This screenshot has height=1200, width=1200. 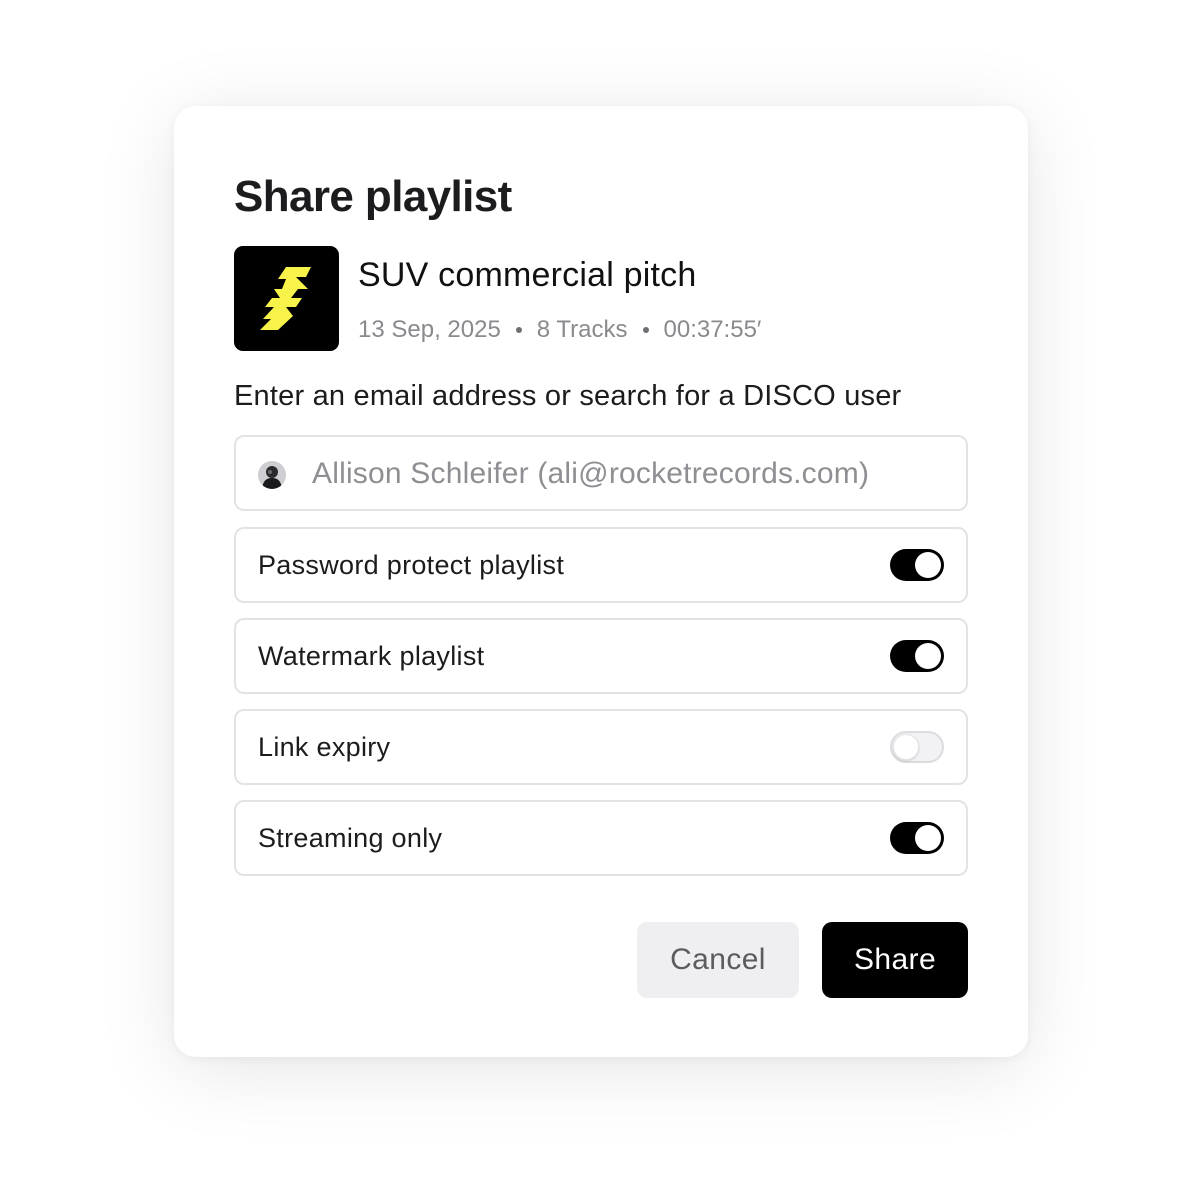 What do you see at coordinates (601, 747) in the screenshot?
I see `option-link-expiry: Link expiry` at bounding box center [601, 747].